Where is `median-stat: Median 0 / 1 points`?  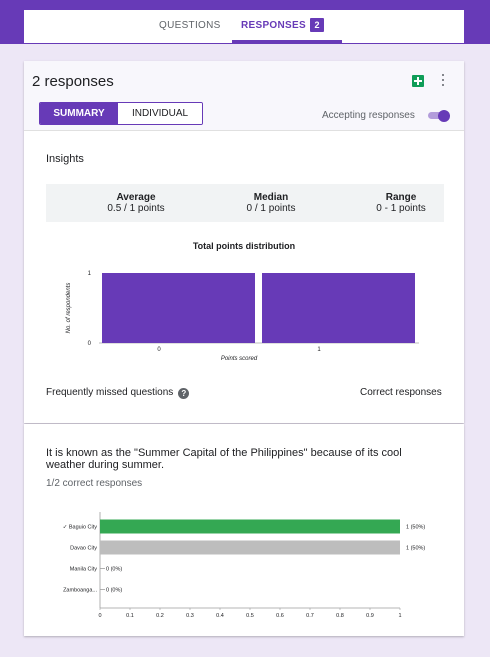
median-stat: Median 0 / 1 points is located at coordinates (271, 203).